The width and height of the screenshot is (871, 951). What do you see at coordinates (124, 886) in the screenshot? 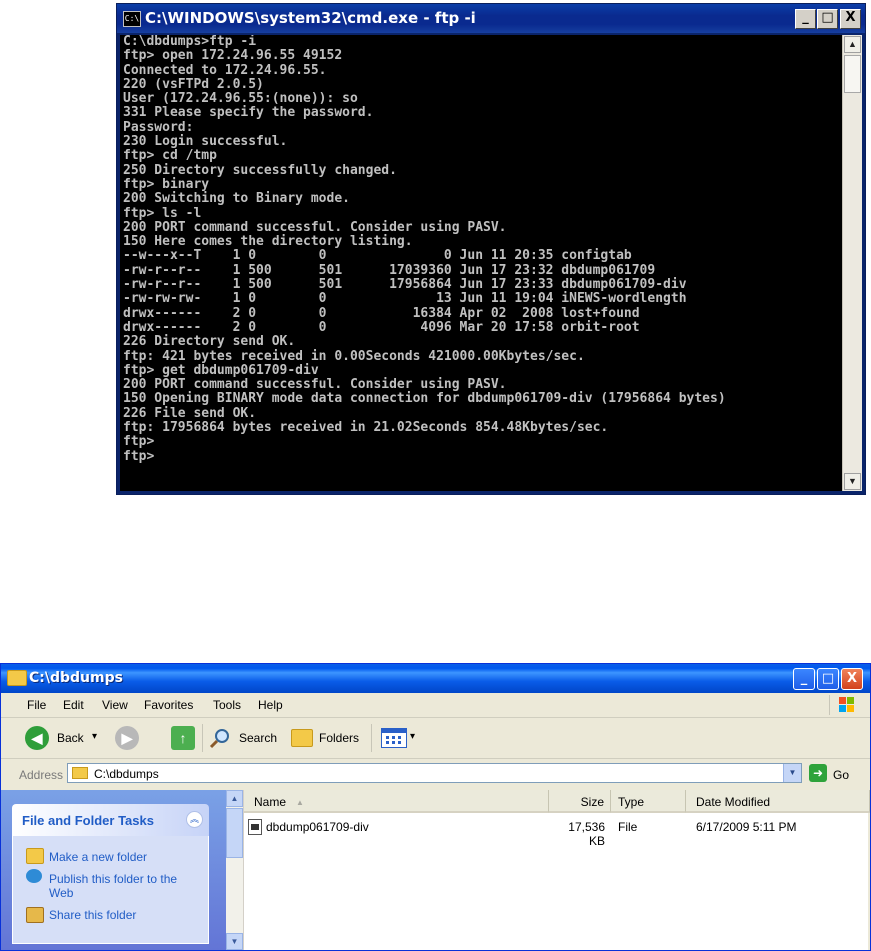
I see `publish-folder-link: Publish this folder to the Web` at bounding box center [124, 886].